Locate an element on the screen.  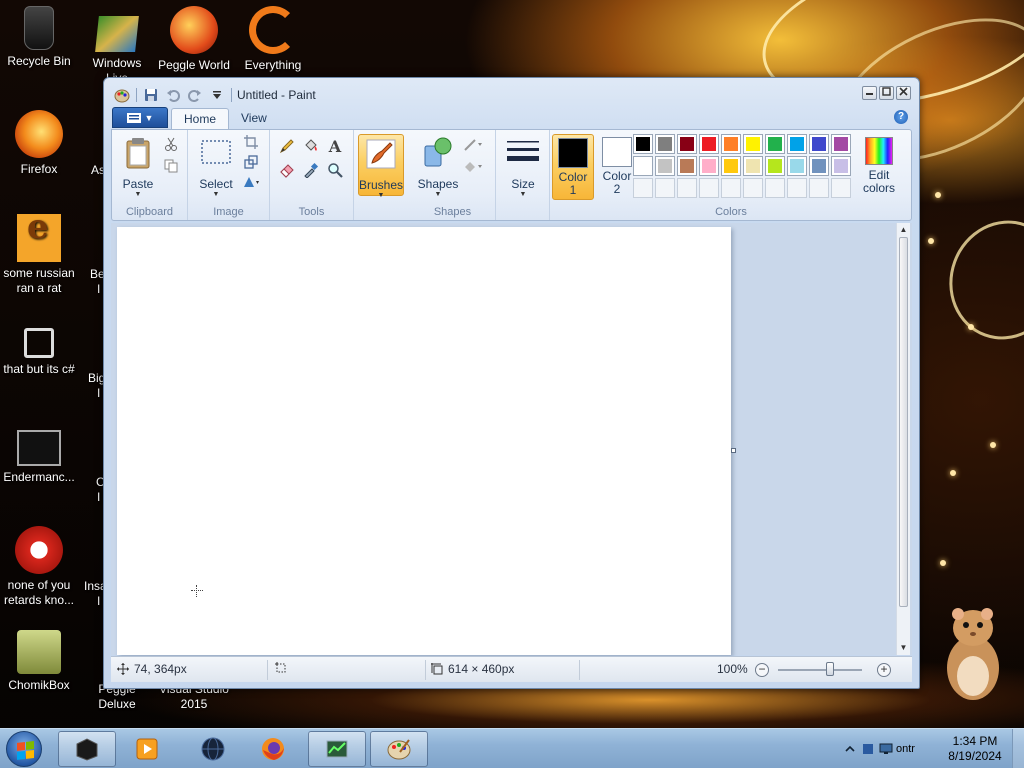
clock-date: 8/19/2024 is located at coordinates (975, 756).